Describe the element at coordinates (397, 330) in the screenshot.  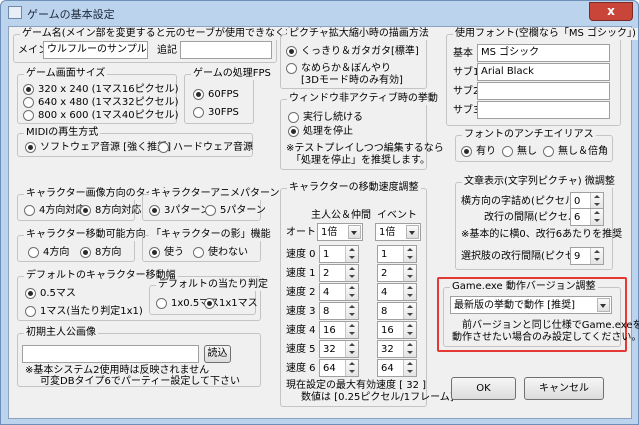
I see `speed-event-stepper: 16` at that location.